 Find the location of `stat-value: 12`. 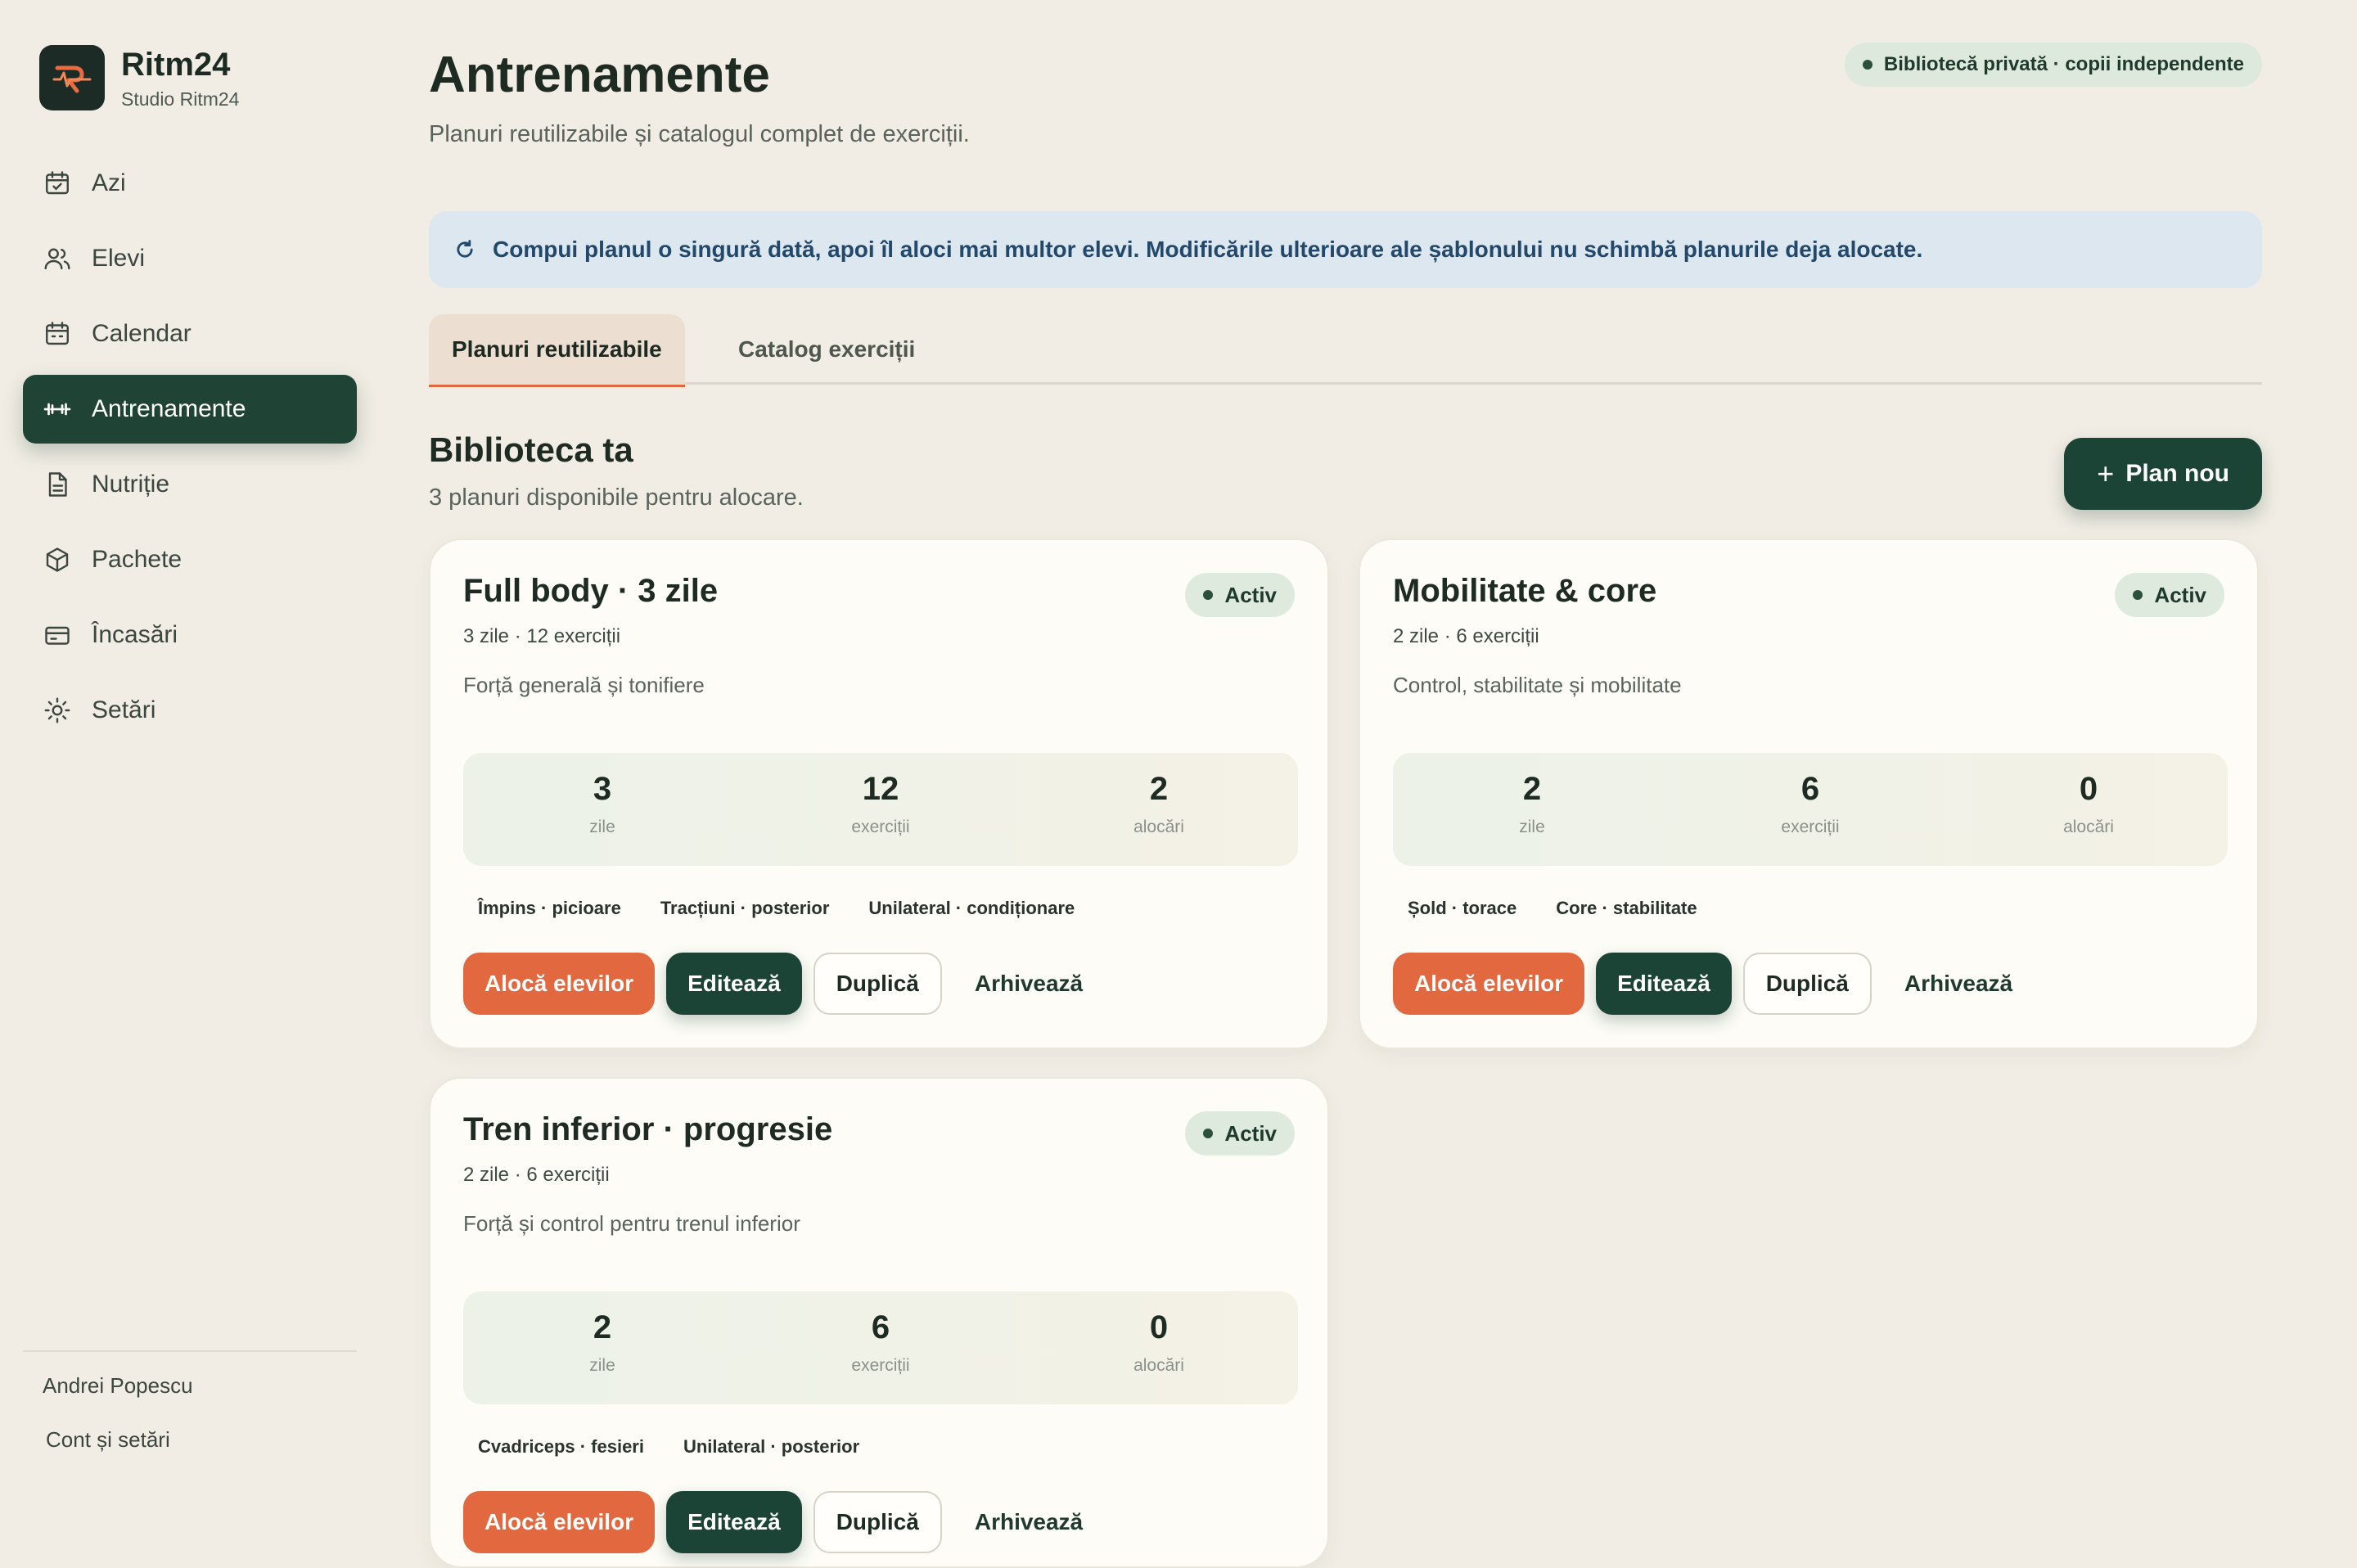

stat-value: 12 is located at coordinates (880, 789).